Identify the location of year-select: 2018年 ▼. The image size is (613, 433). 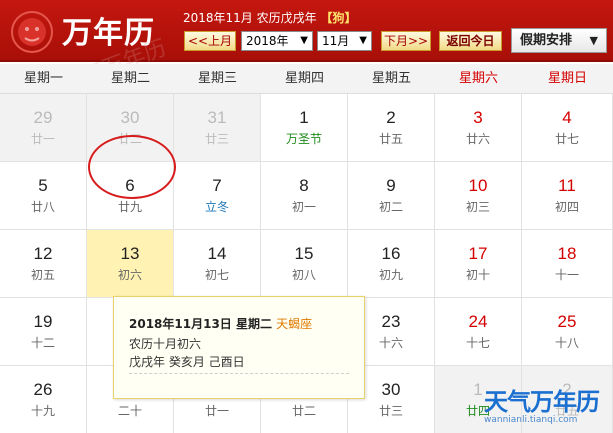
(277, 41).